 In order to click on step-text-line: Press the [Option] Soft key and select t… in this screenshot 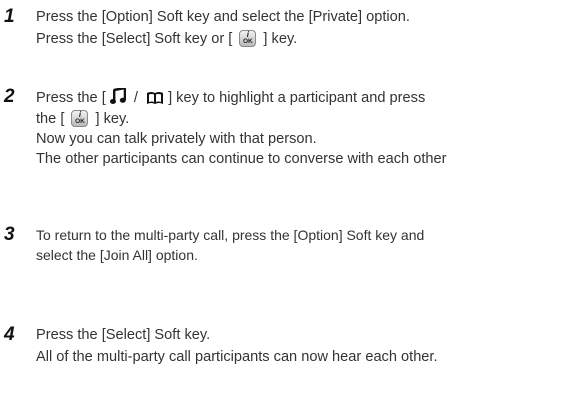, I will do `click(223, 17)`.